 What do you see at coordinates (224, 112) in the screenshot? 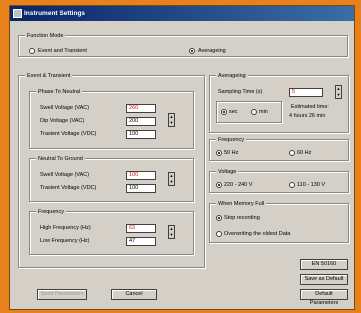
I see `unit-sec-radio` at bounding box center [224, 112].